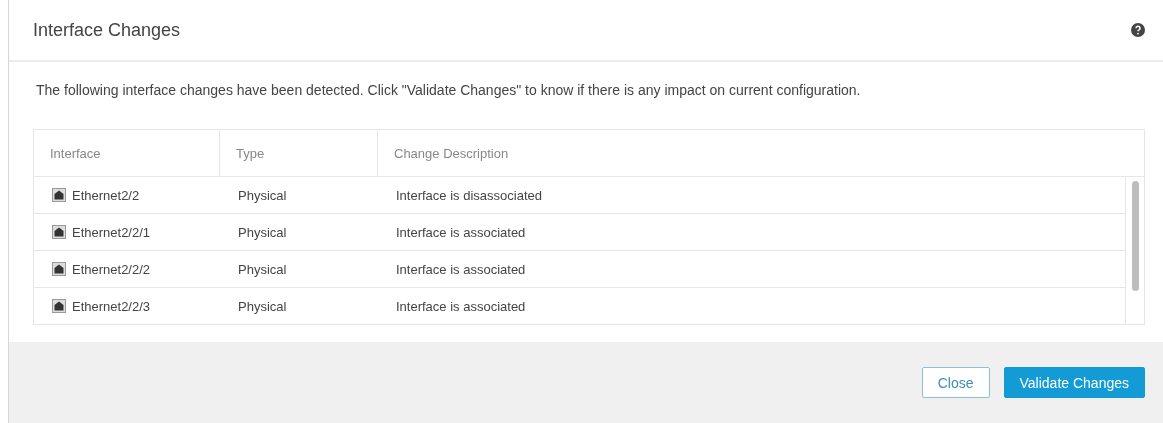 The image size is (1163, 423). Describe the element at coordinates (127, 153) in the screenshot. I see `column-header: Interface` at that location.